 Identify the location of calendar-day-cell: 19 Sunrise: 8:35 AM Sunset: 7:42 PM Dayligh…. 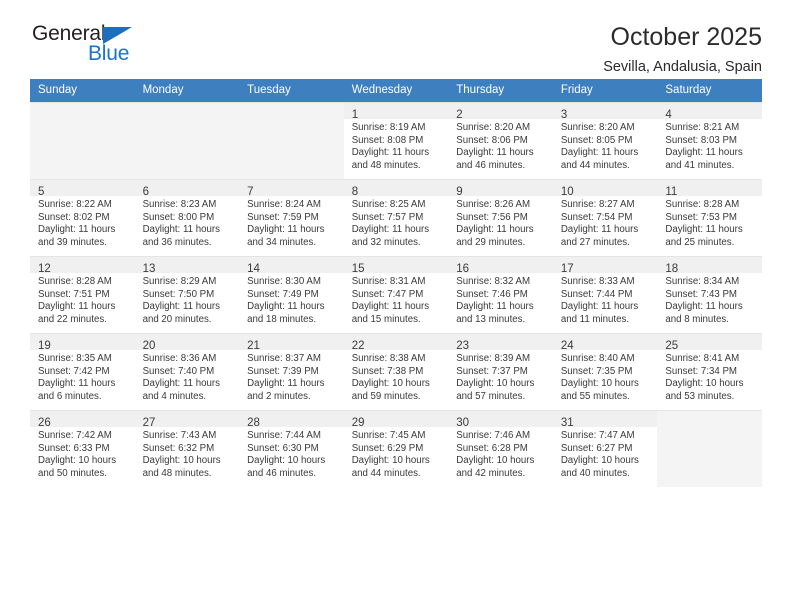
(82, 372).